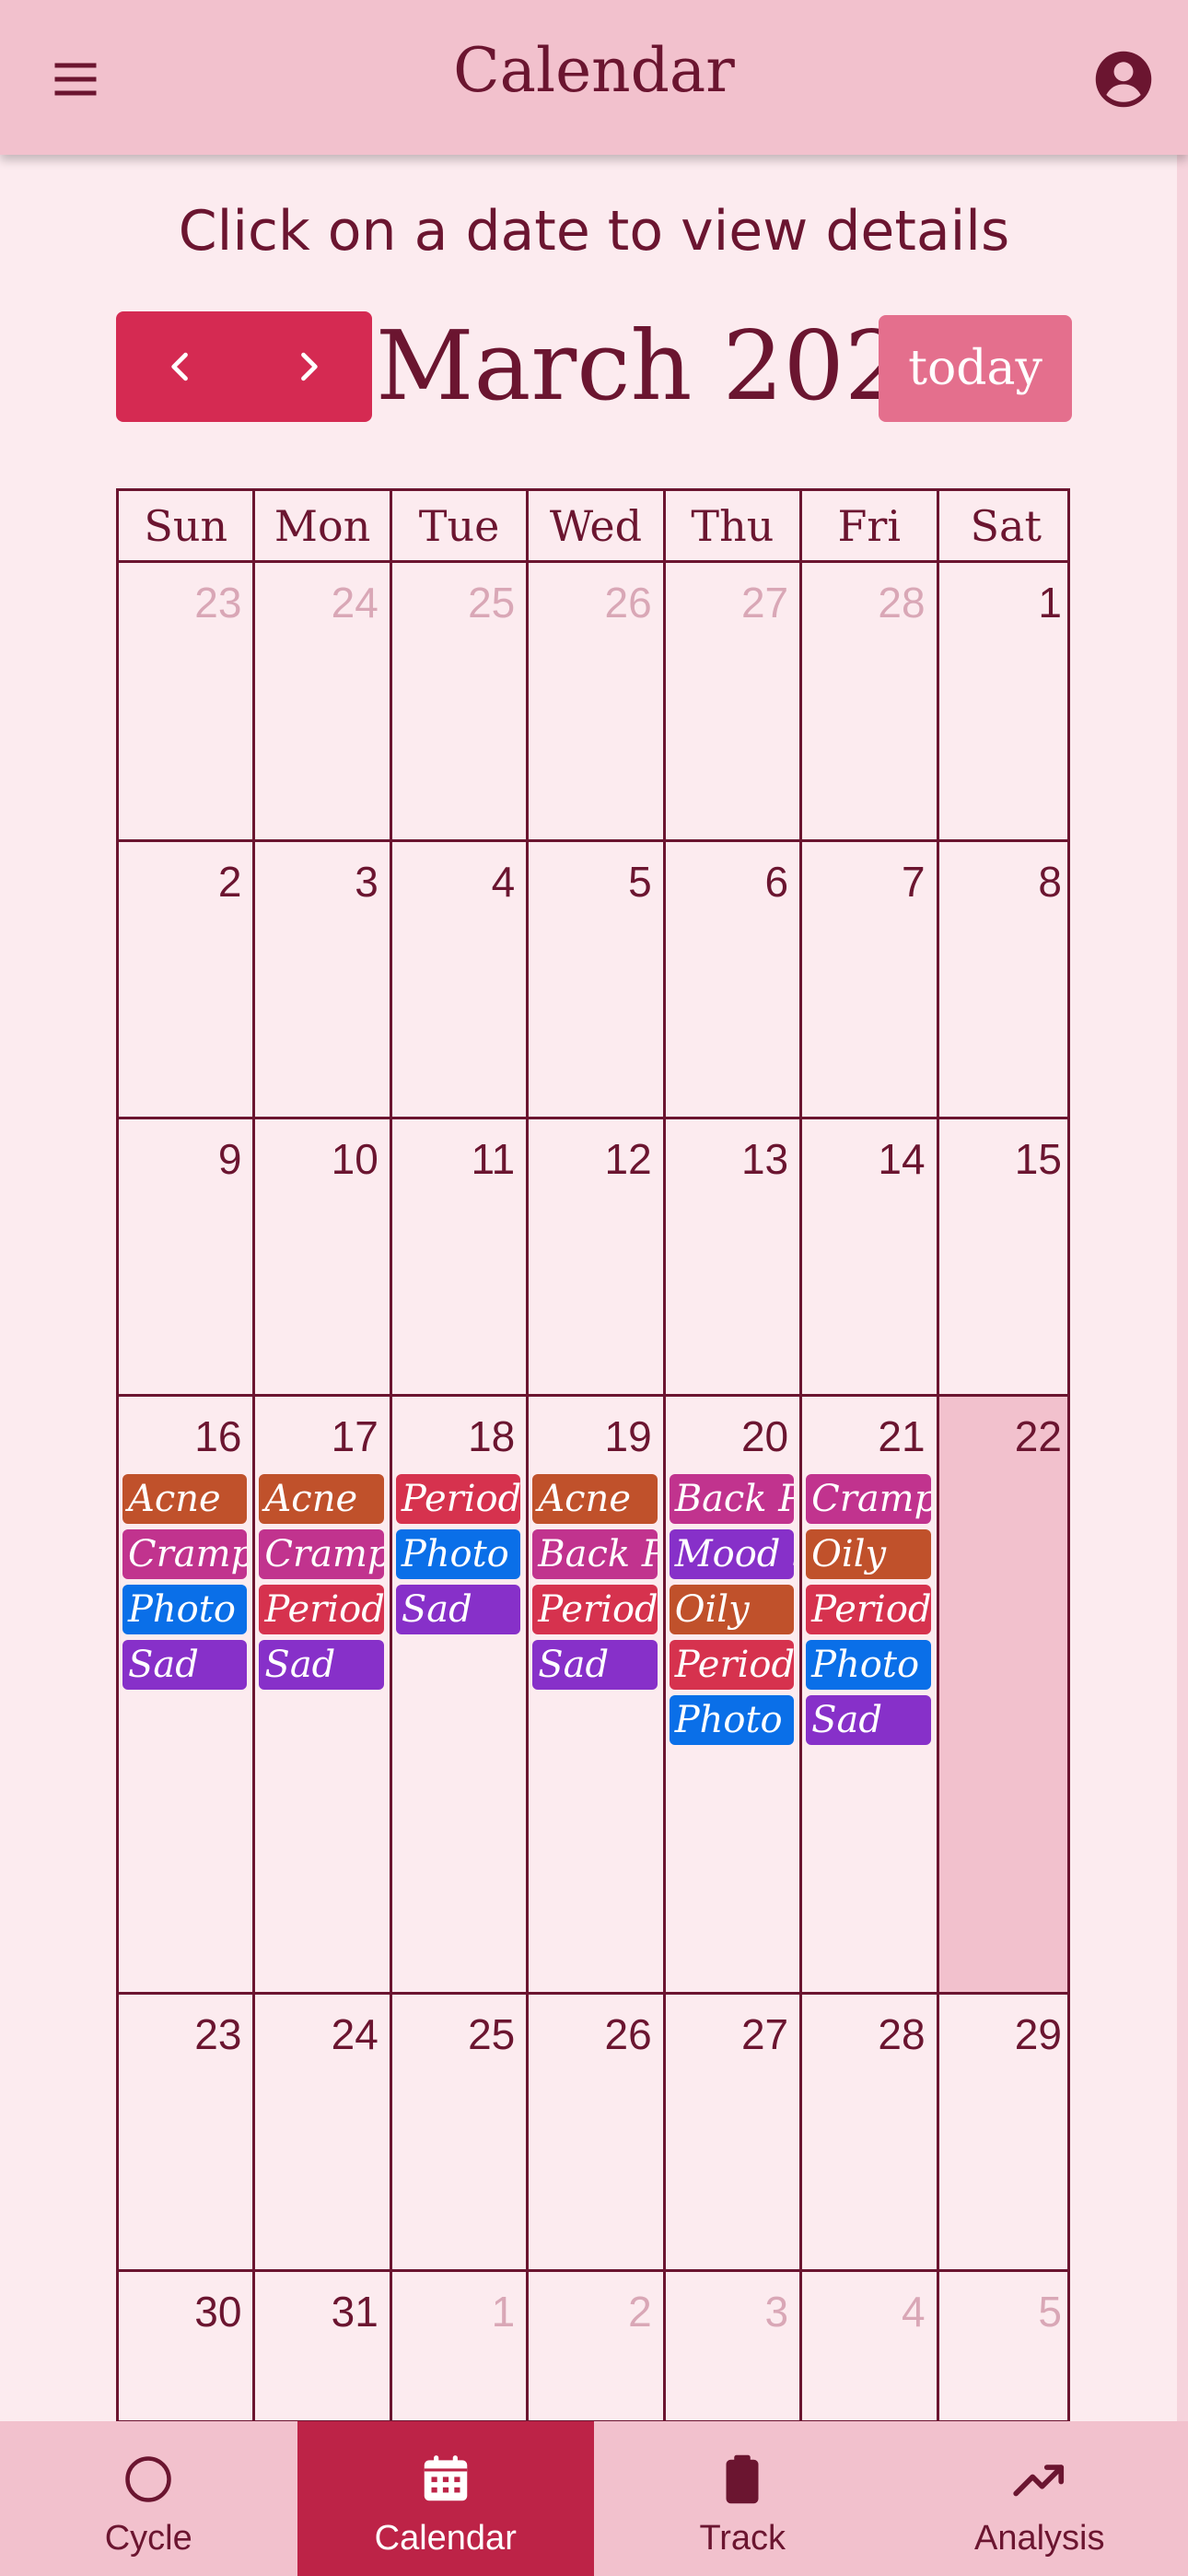 This screenshot has height=2576, width=1188. What do you see at coordinates (187, 525) in the screenshot?
I see `weekday-sun: Sun` at bounding box center [187, 525].